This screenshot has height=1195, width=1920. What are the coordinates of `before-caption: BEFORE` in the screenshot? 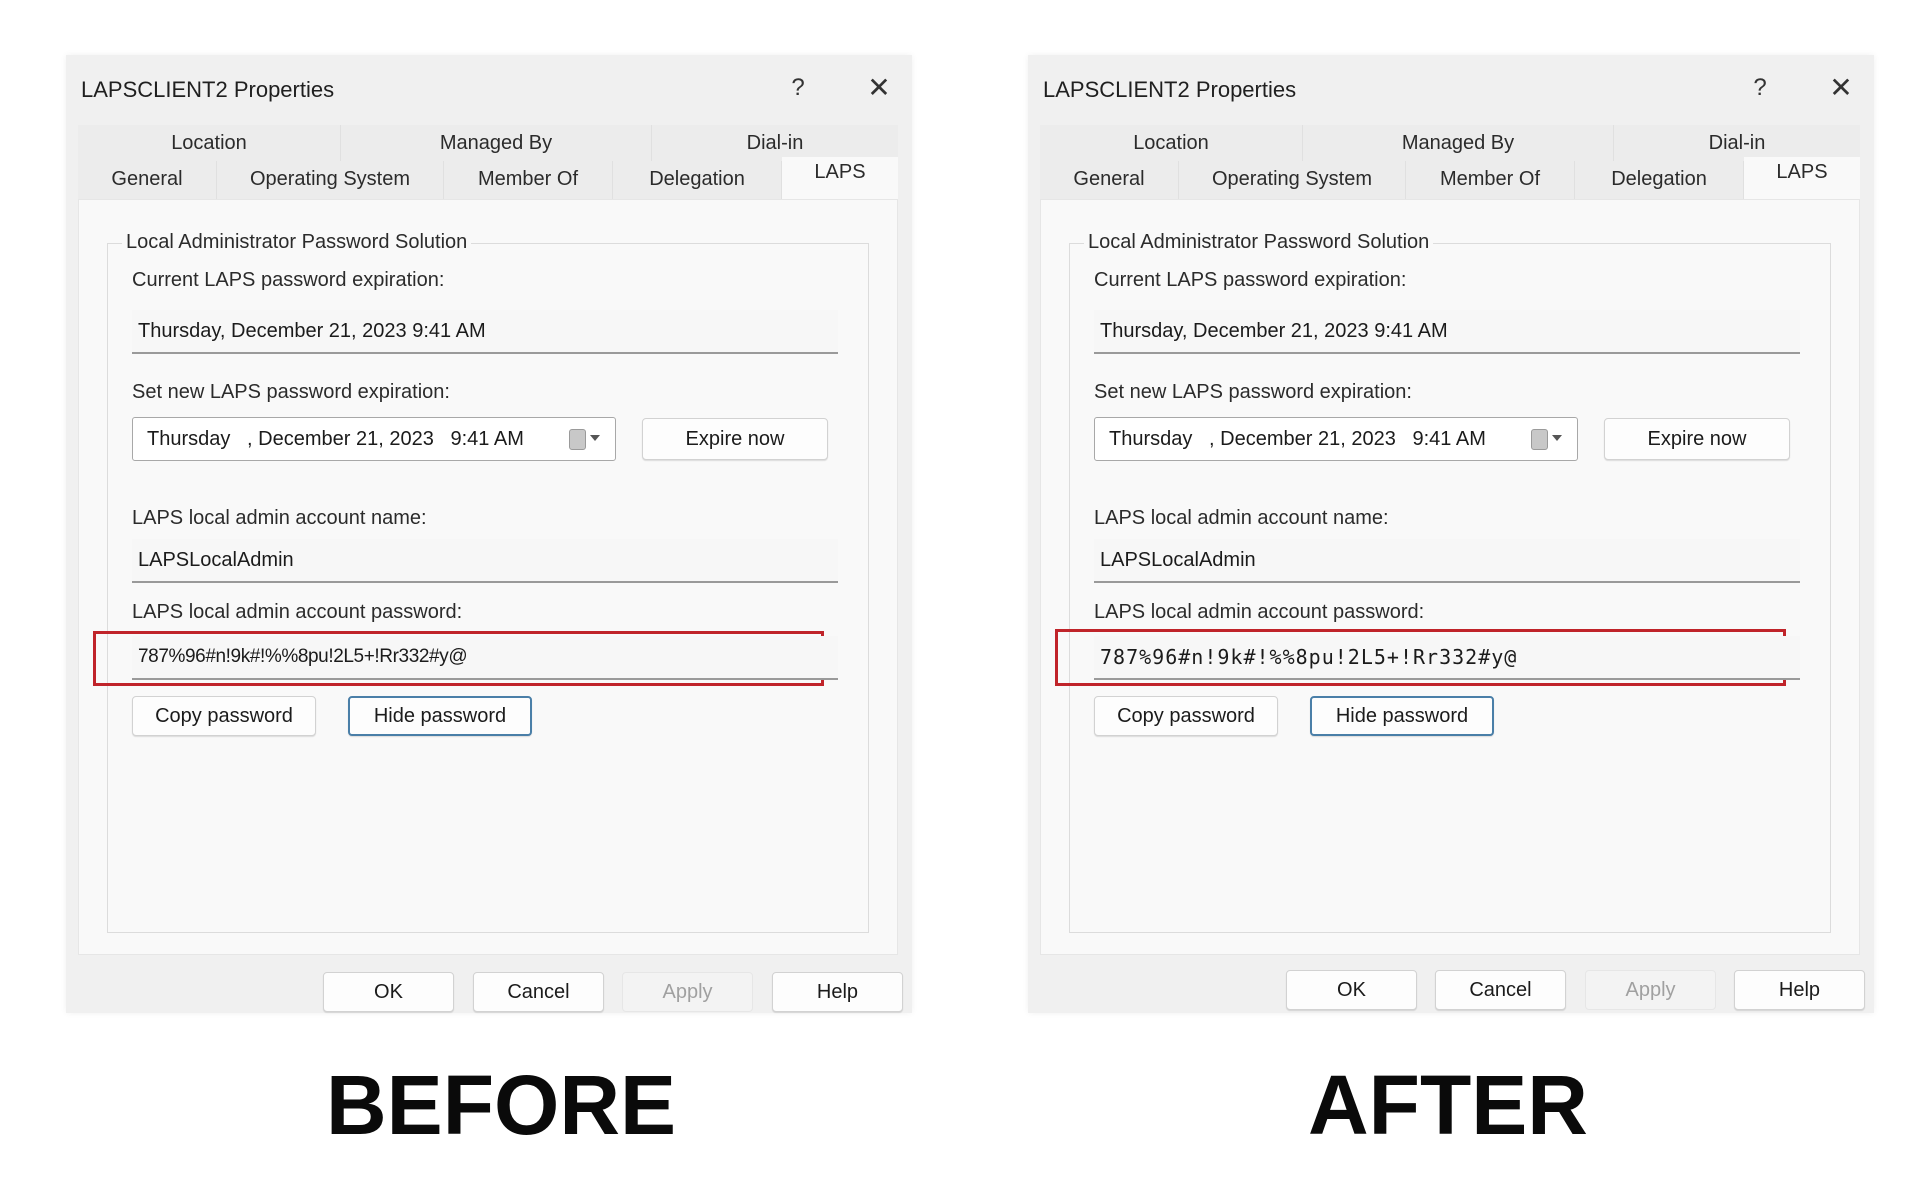 It's located at (501, 1105).